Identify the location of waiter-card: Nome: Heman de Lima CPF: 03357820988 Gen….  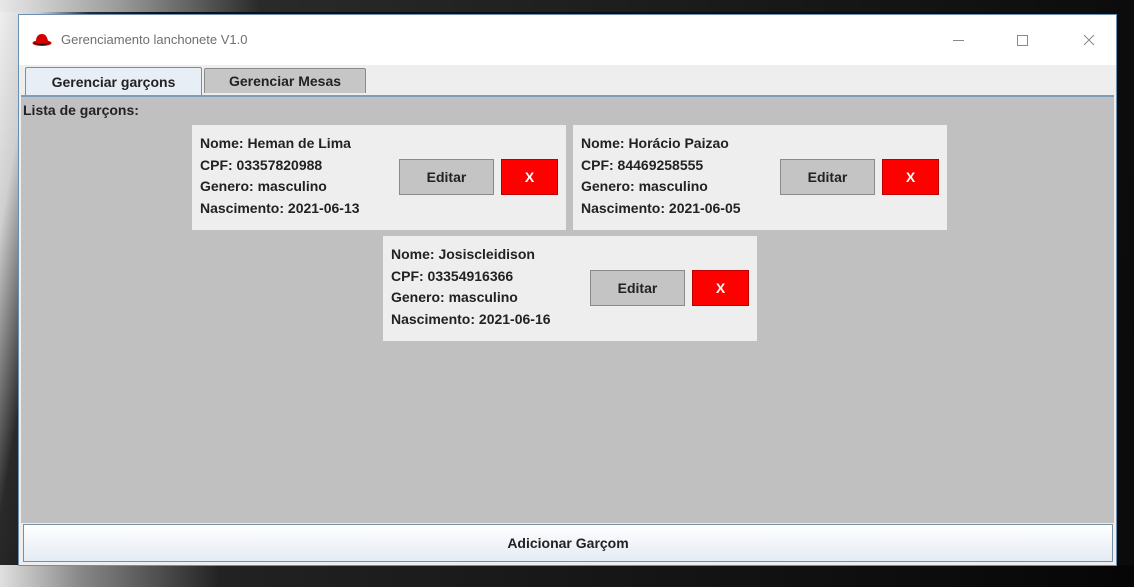
(379, 177).